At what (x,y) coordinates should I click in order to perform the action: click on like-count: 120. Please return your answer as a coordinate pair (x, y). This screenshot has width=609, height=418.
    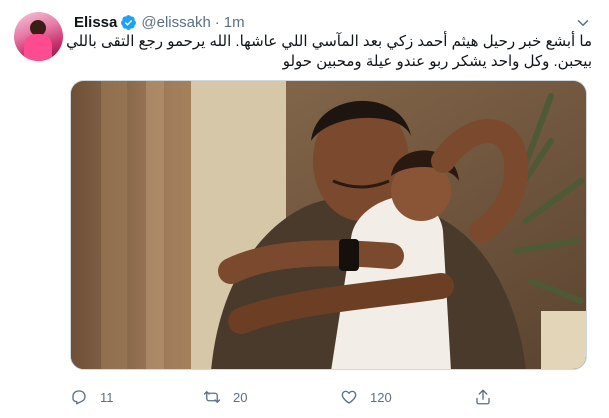
    Looking at the image, I should click on (381, 397).